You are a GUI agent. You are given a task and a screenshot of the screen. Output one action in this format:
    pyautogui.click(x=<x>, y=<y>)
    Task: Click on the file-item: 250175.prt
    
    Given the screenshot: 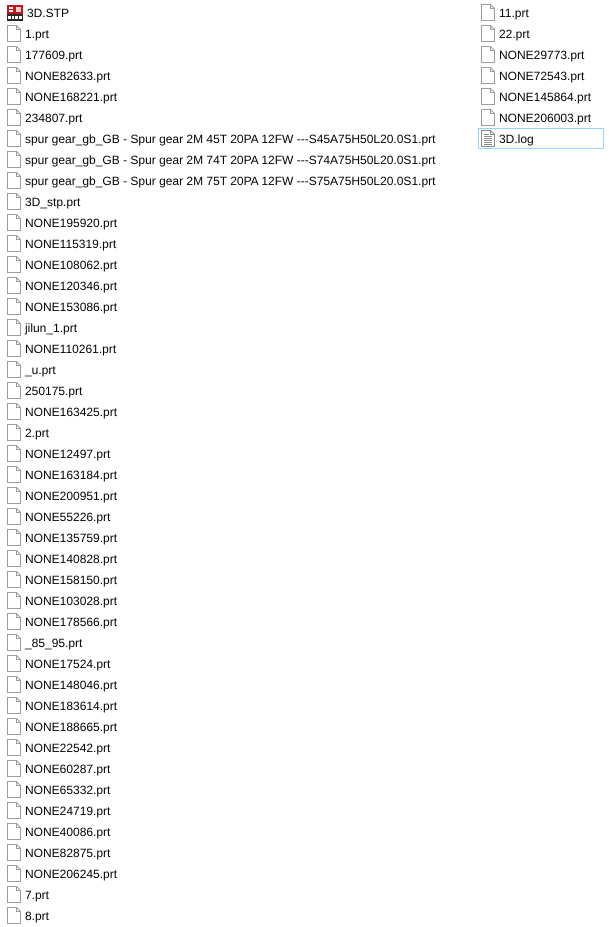 What is the action you would take?
    pyautogui.click(x=45, y=390)
    